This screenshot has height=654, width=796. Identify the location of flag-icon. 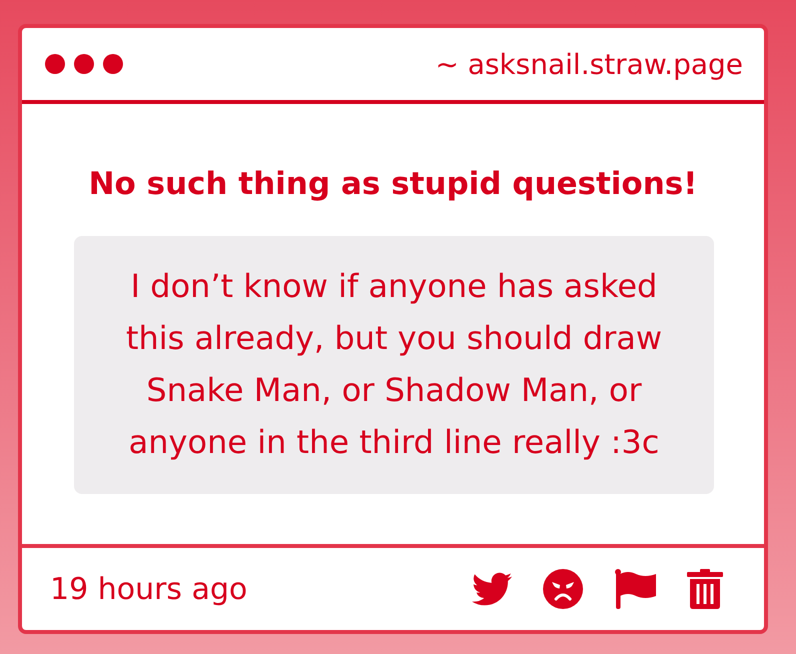
(635, 589).